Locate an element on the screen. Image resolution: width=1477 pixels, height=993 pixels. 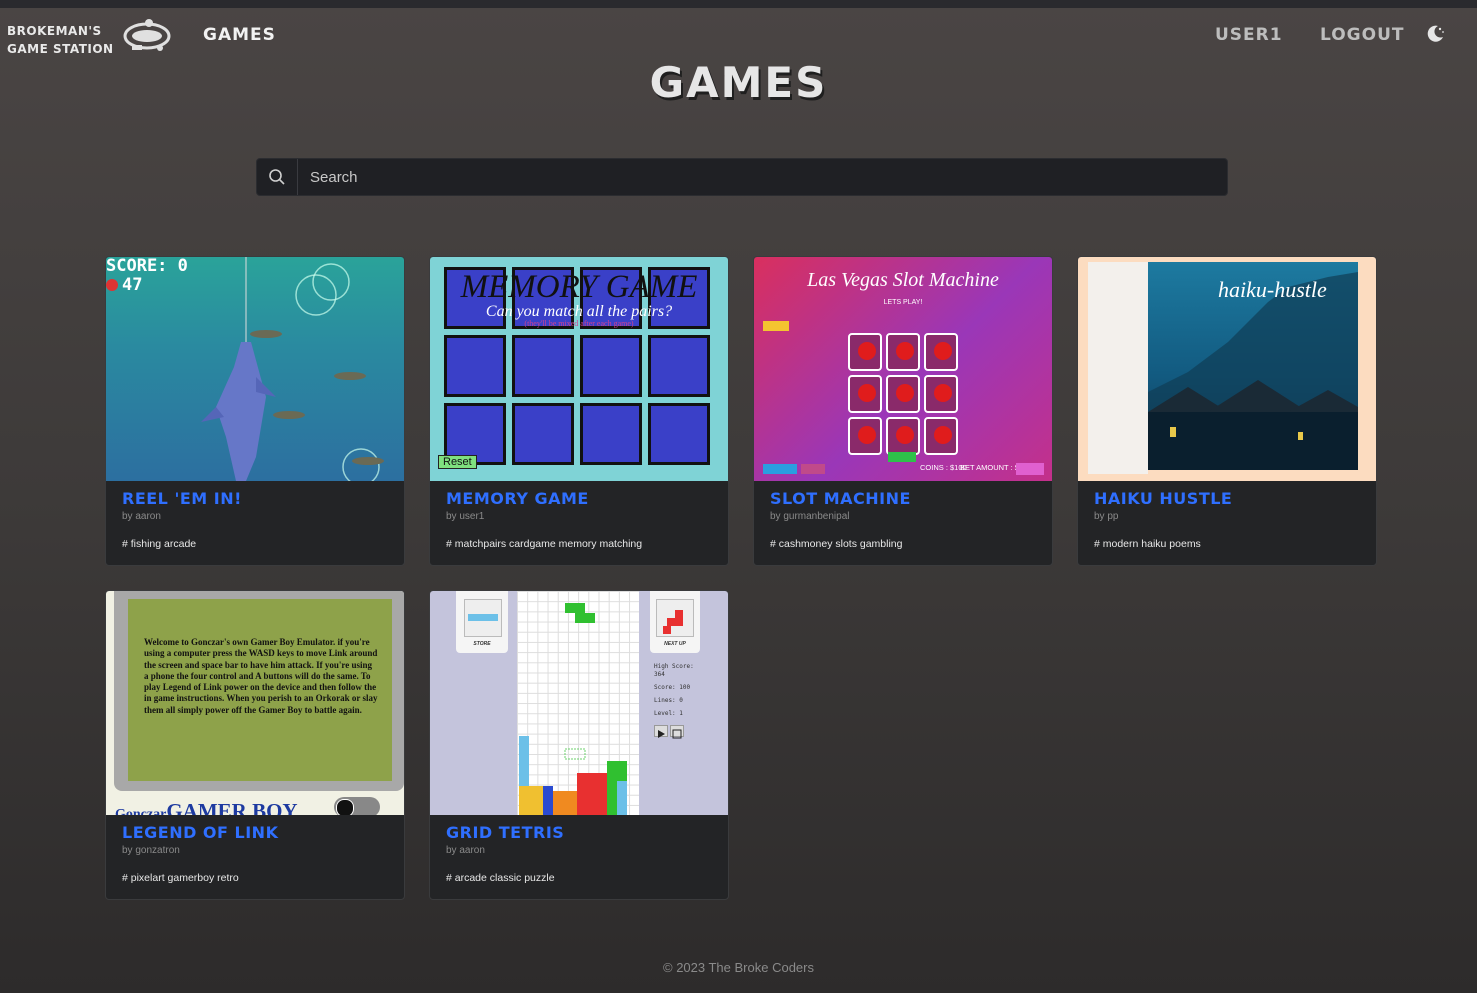
brand-line-1: BROKEMAN'S is located at coordinates (54, 31).